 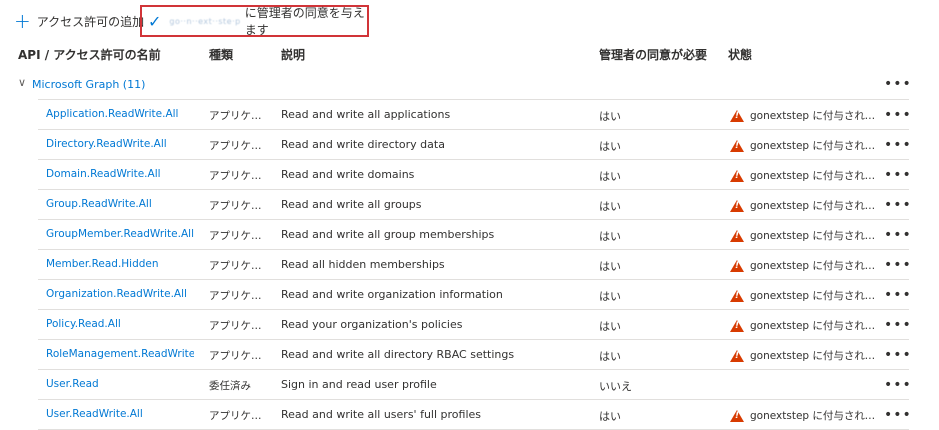 What do you see at coordinates (388, 234) in the screenshot?
I see `permission-description: Read and write all group memberships` at bounding box center [388, 234].